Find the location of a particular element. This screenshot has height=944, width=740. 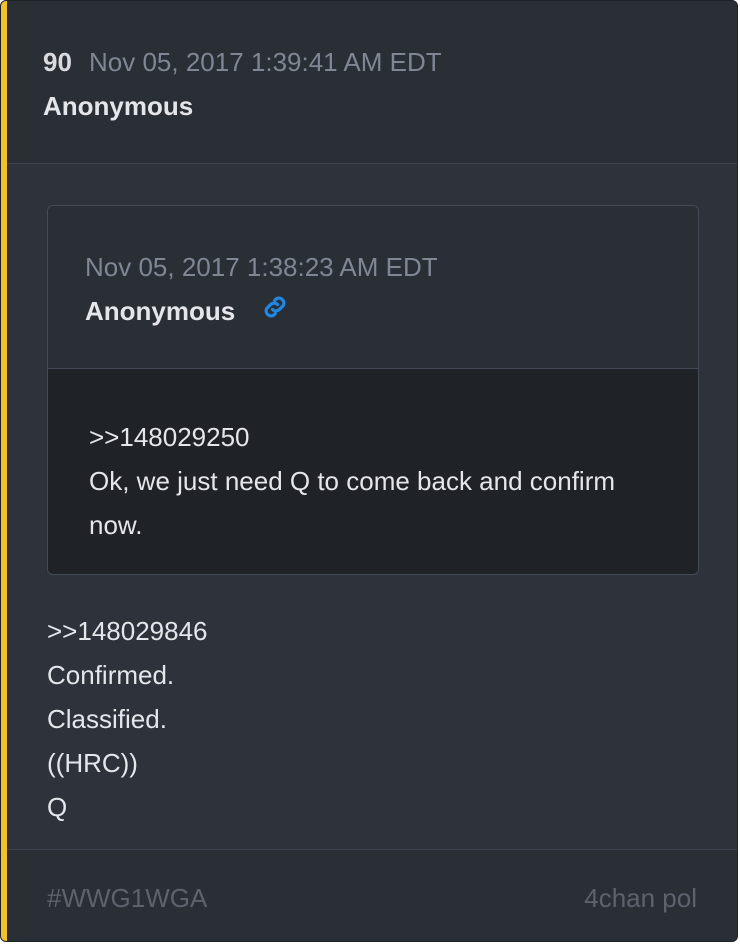

post-number: 90 is located at coordinates (57, 62).